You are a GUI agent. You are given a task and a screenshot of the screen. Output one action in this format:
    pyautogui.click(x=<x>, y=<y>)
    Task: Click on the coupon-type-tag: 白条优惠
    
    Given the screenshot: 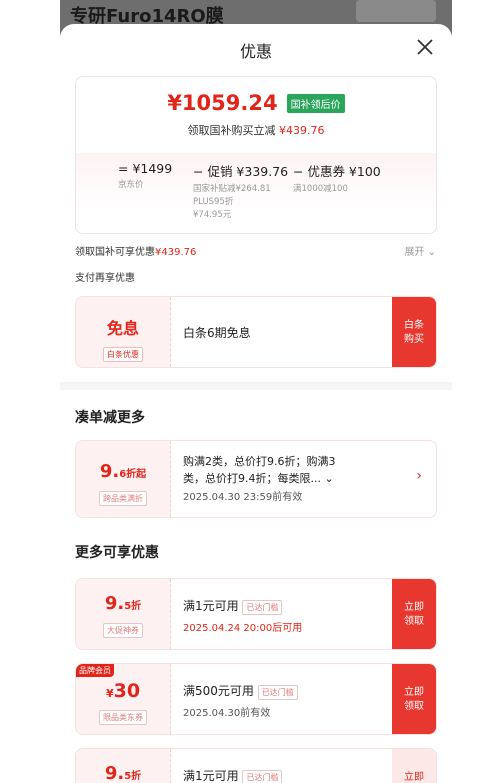 What is the action you would take?
    pyautogui.click(x=123, y=354)
    